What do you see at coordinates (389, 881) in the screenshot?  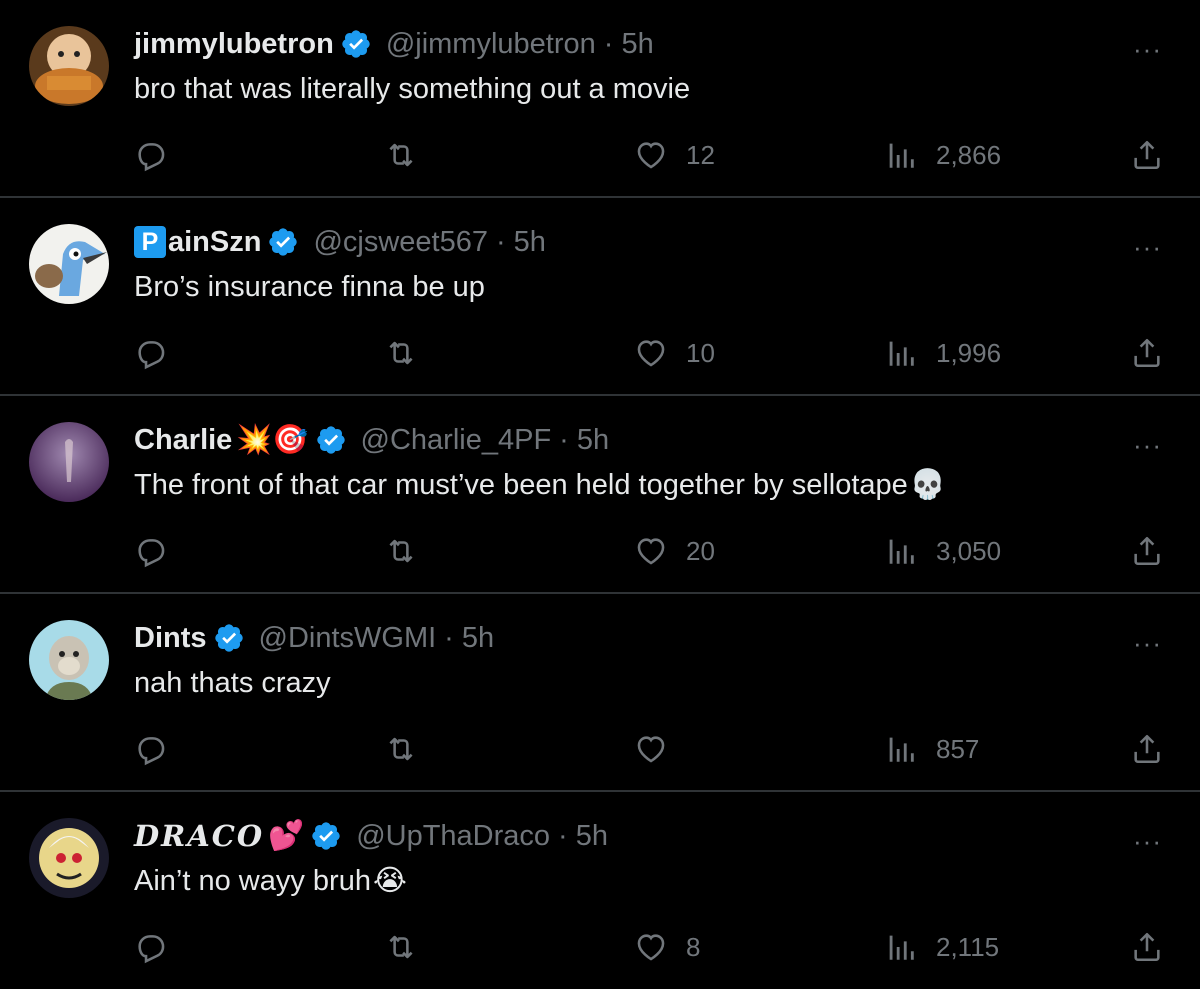 I see `crying-emoji: 😭` at bounding box center [389, 881].